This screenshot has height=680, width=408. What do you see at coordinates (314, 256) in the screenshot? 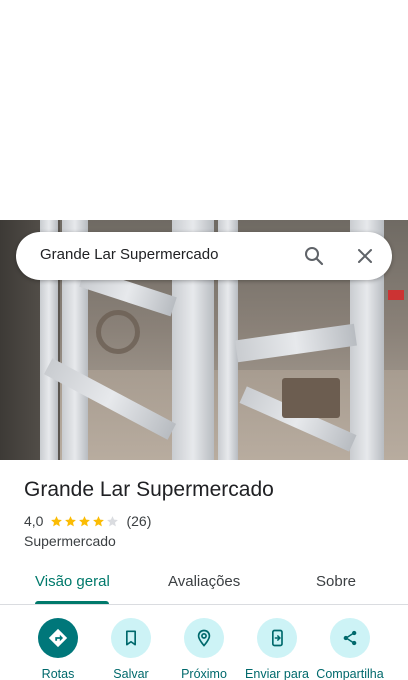
I see `search-icon` at bounding box center [314, 256].